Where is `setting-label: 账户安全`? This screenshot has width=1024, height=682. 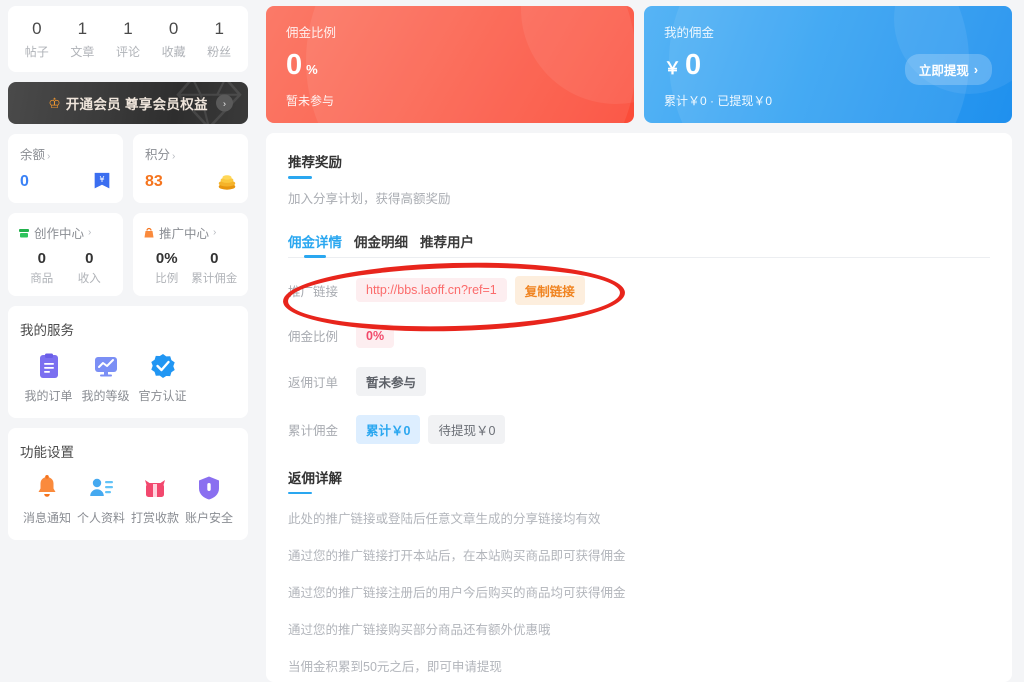 setting-label: 账户安全 is located at coordinates (208, 518).